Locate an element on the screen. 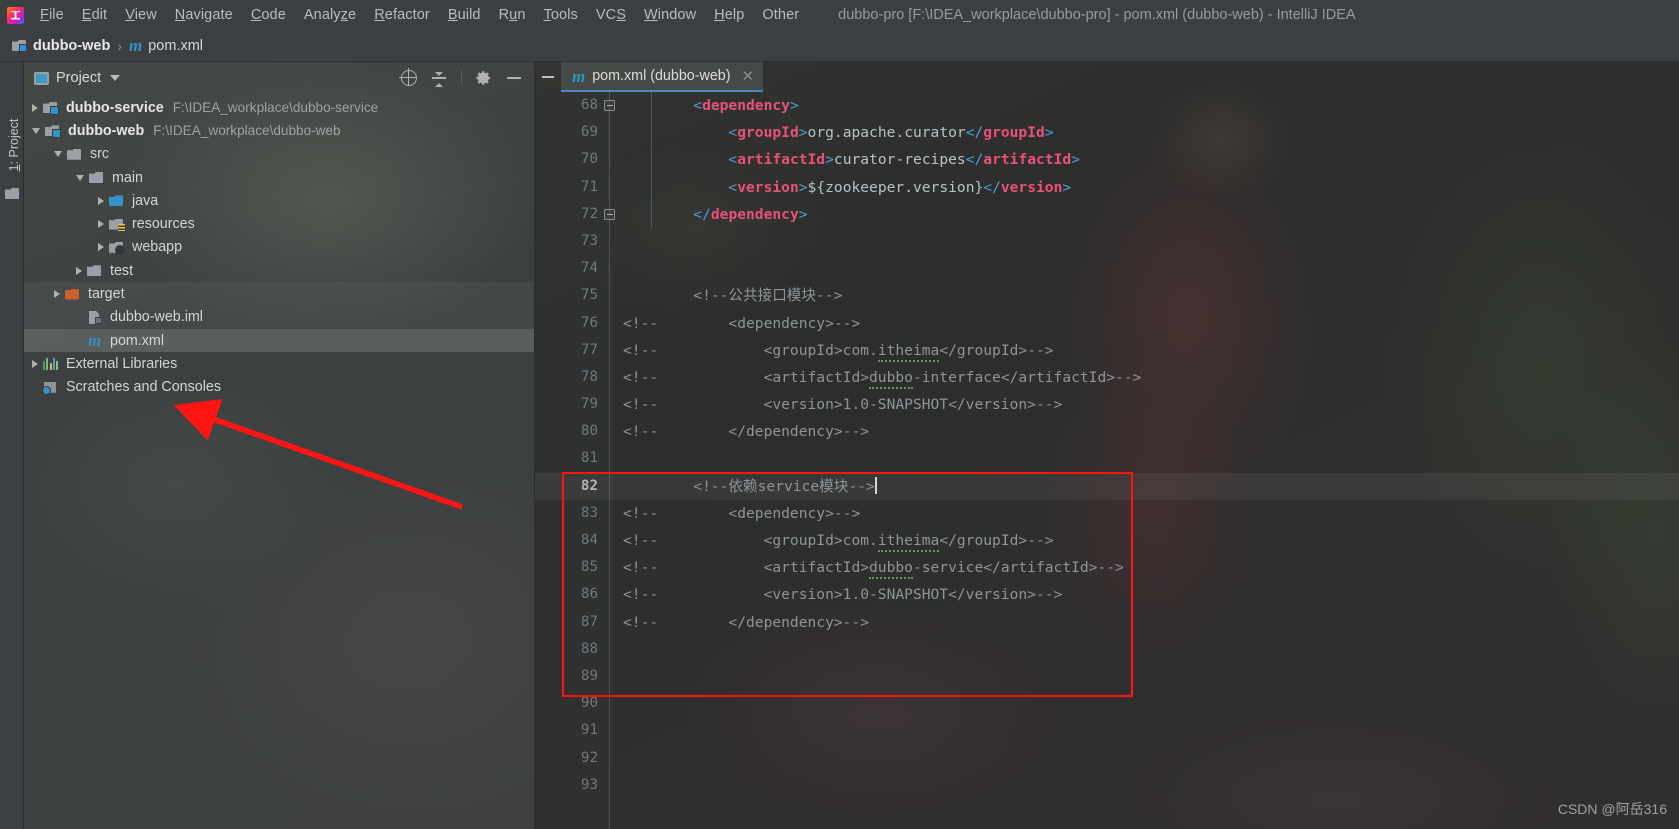 The height and width of the screenshot is (829, 1679). code-line-93: 93 is located at coordinates (1107, 785).